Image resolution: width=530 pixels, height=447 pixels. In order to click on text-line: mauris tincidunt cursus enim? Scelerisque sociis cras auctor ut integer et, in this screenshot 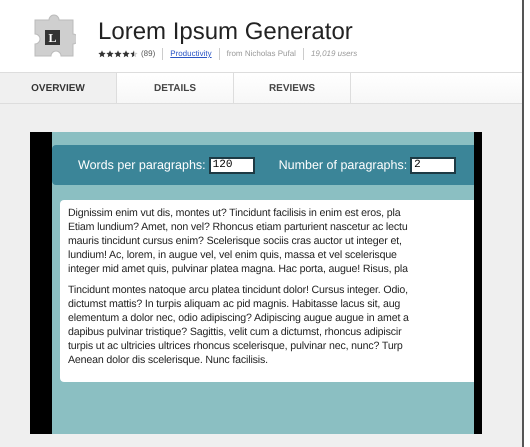, I will do `click(235, 241)`.